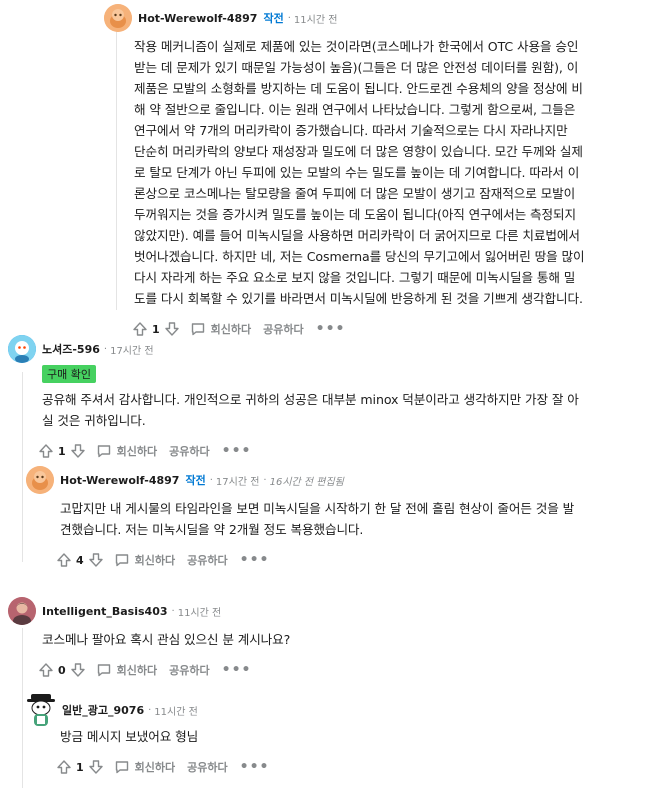 This screenshot has width=662, height=802. Describe the element at coordinates (166, 639) in the screenshot. I see `comment-line: 코스메나 팔아요 혹시 관심 있으신 분 계시나요?` at that location.